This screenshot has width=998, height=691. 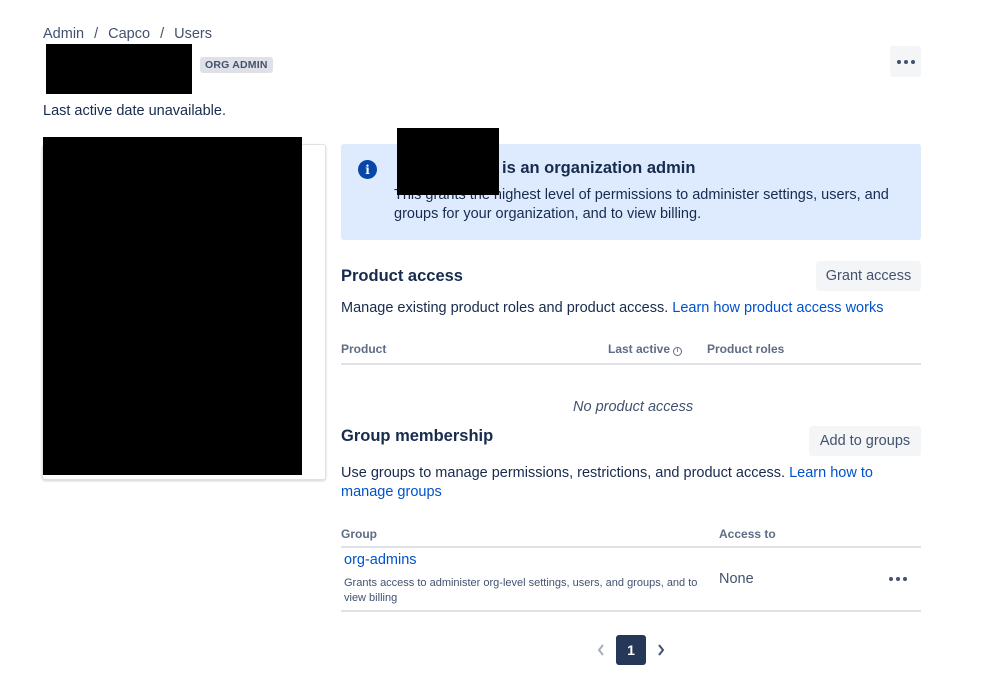 What do you see at coordinates (631, 650) in the screenshot?
I see `pagination-page-button: 1` at bounding box center [631, 650].